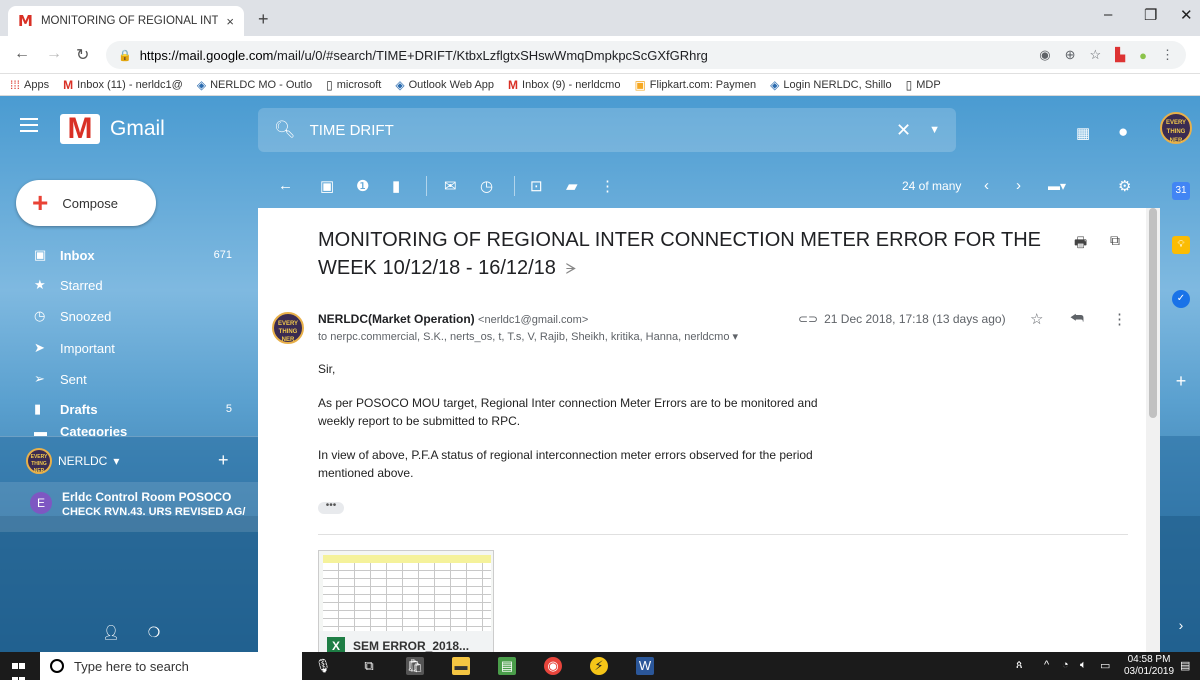 The image size is (1200, 680). What do you see at coordinates (564, 85) in the screenshot?
I see `bookmark-inbox-nerldcmo: M Inbox (9) - nerldcmo` at bounding box center [564, 85].